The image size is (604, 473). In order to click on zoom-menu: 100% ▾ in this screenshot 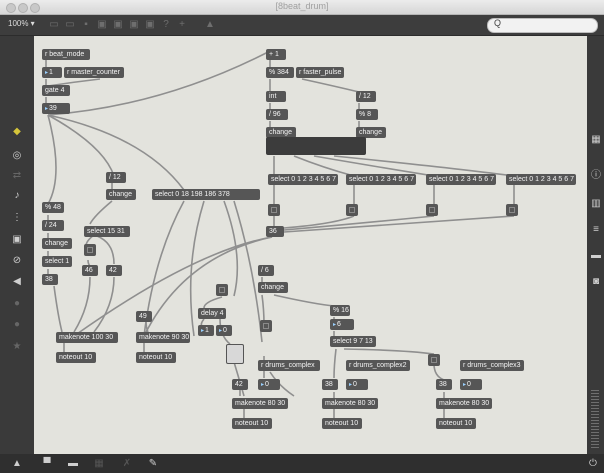, I will do `click(21, 23)`.